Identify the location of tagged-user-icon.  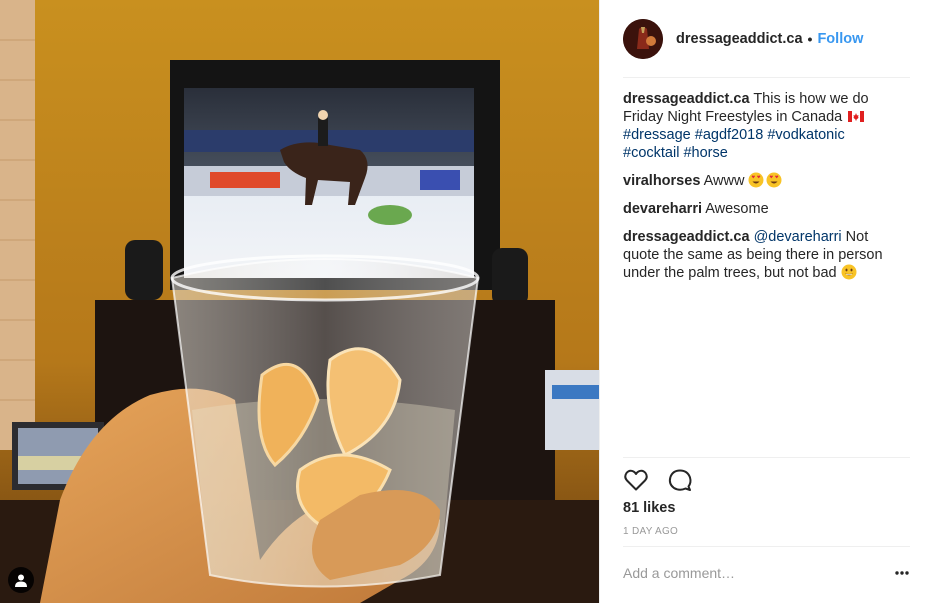
(21, 580).